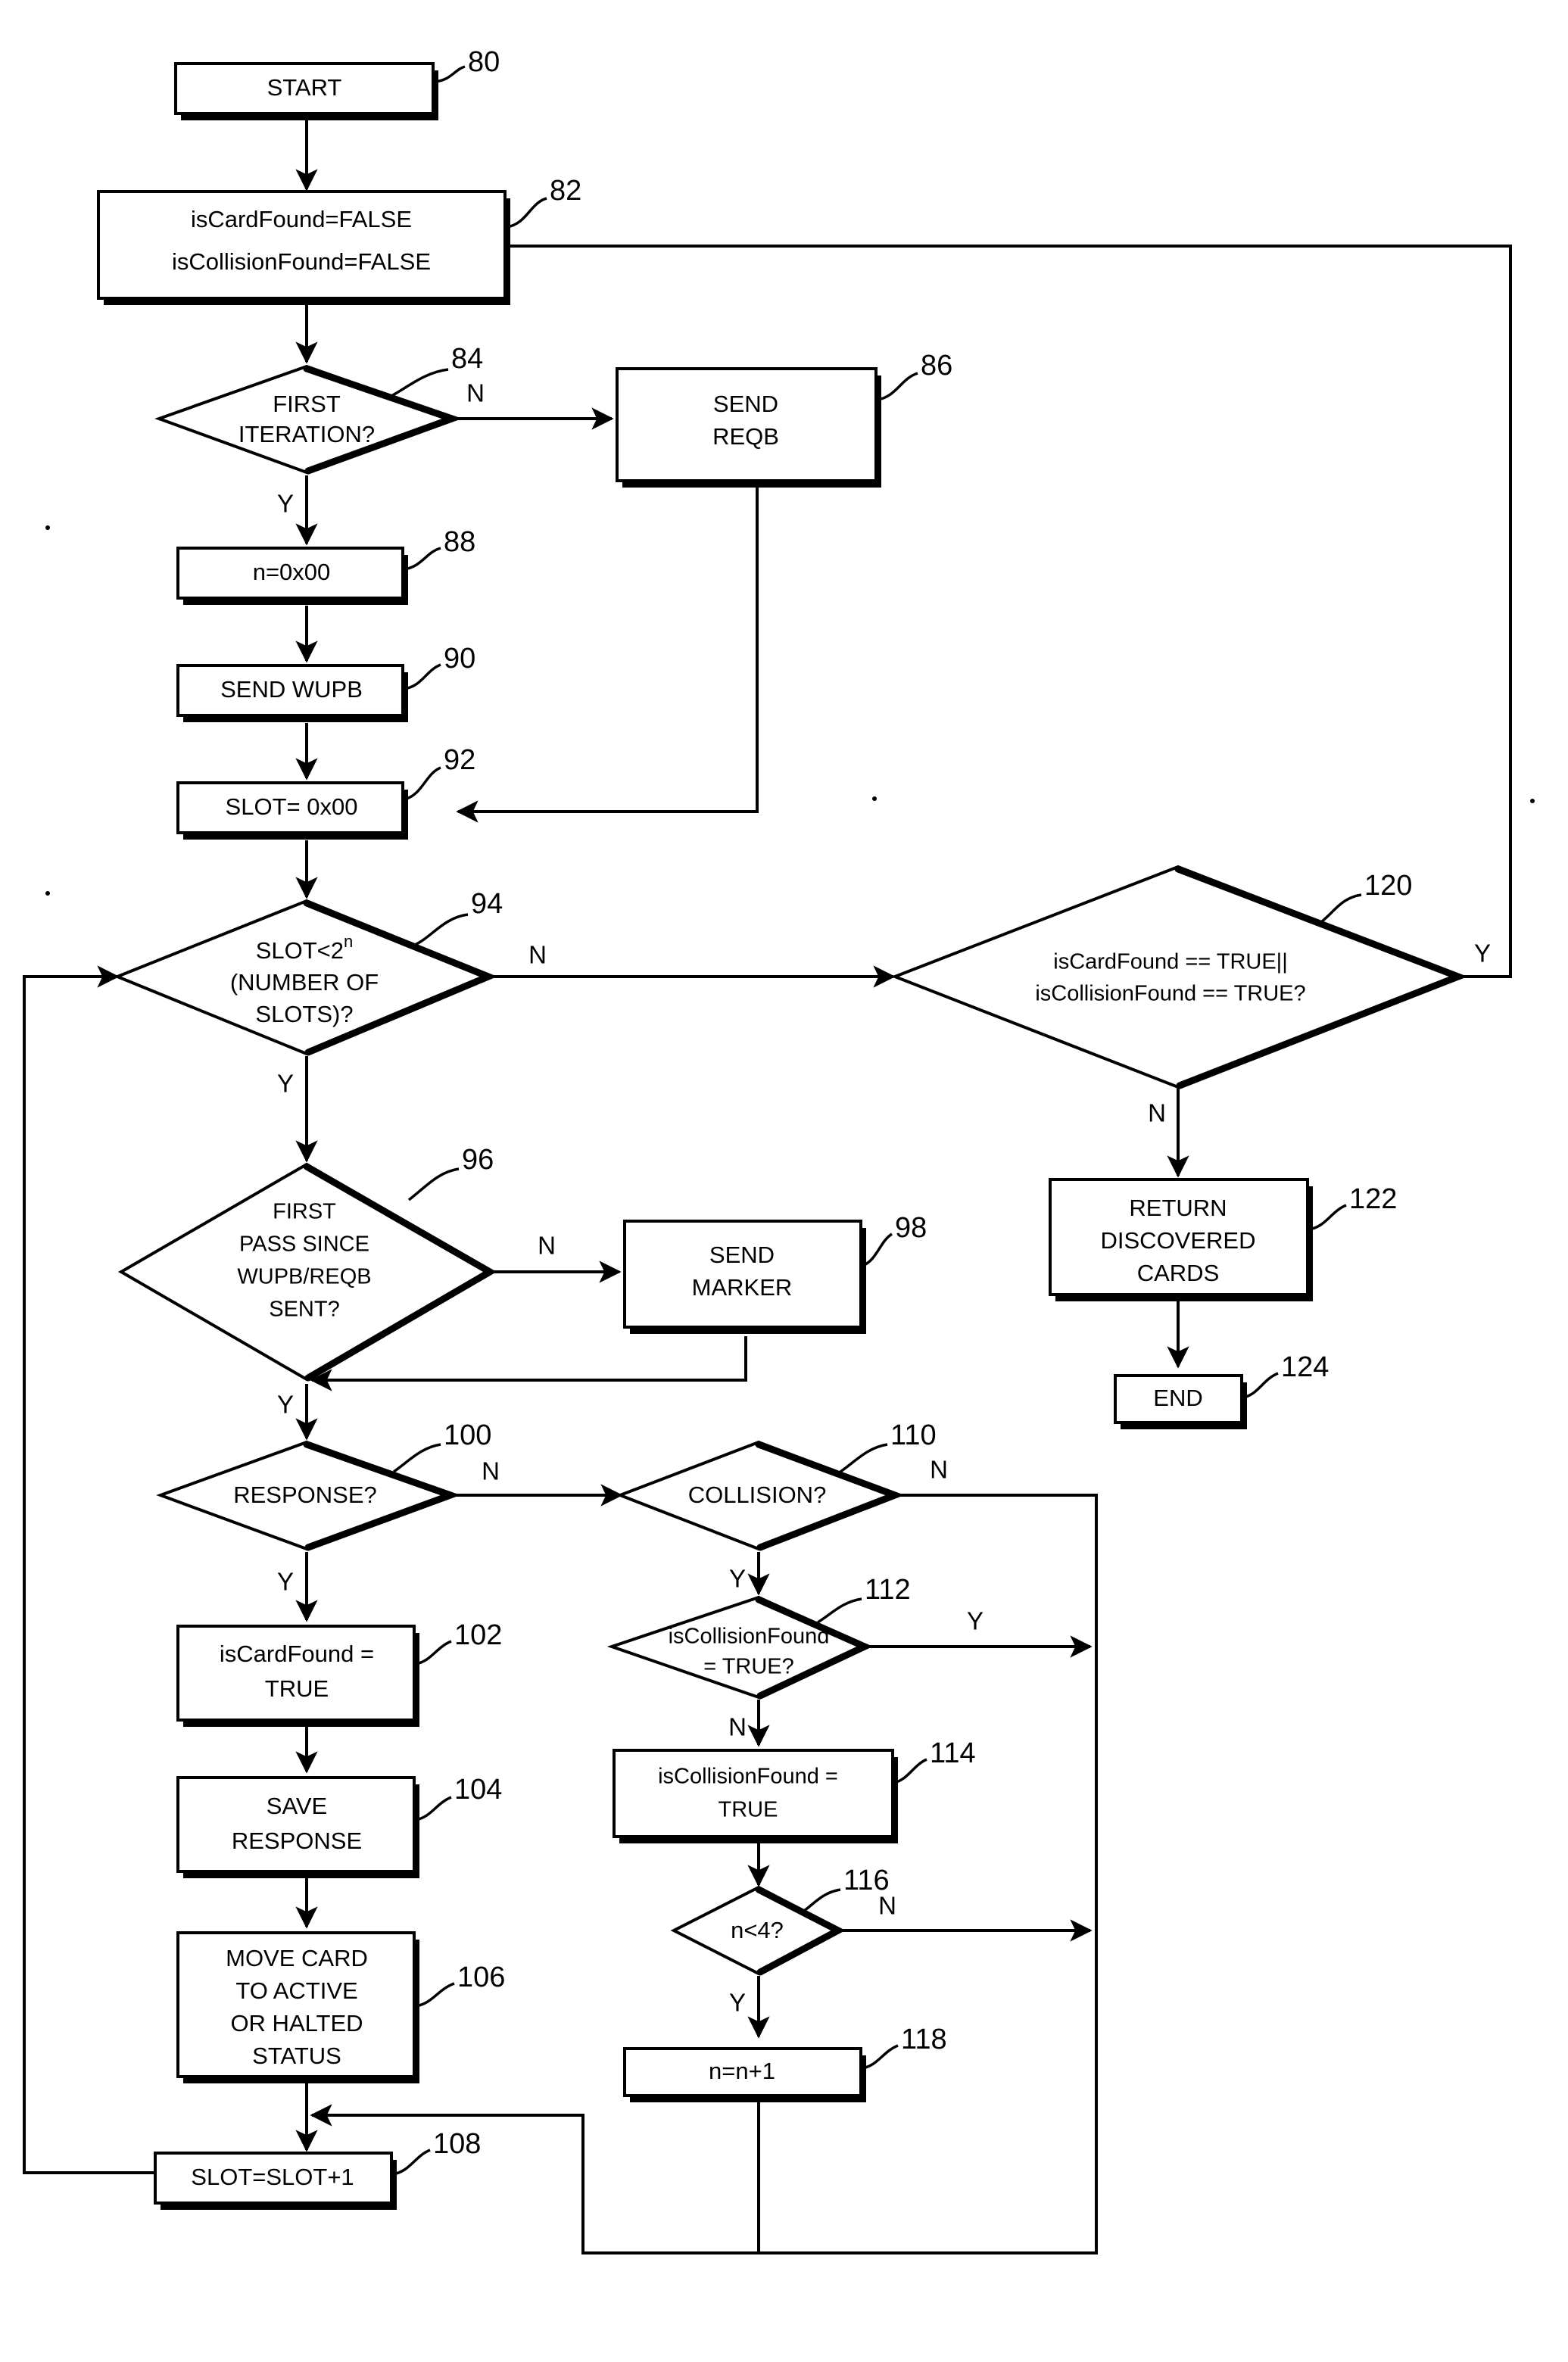 The height and width of the screenshot is (2362, 1568). I want to click on ref-86: 86, so click(936, 366).